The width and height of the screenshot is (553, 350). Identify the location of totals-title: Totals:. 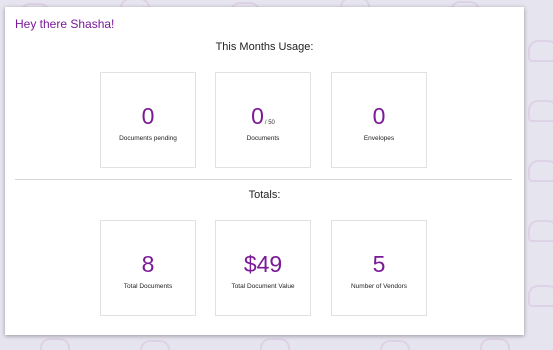
(264, 195).